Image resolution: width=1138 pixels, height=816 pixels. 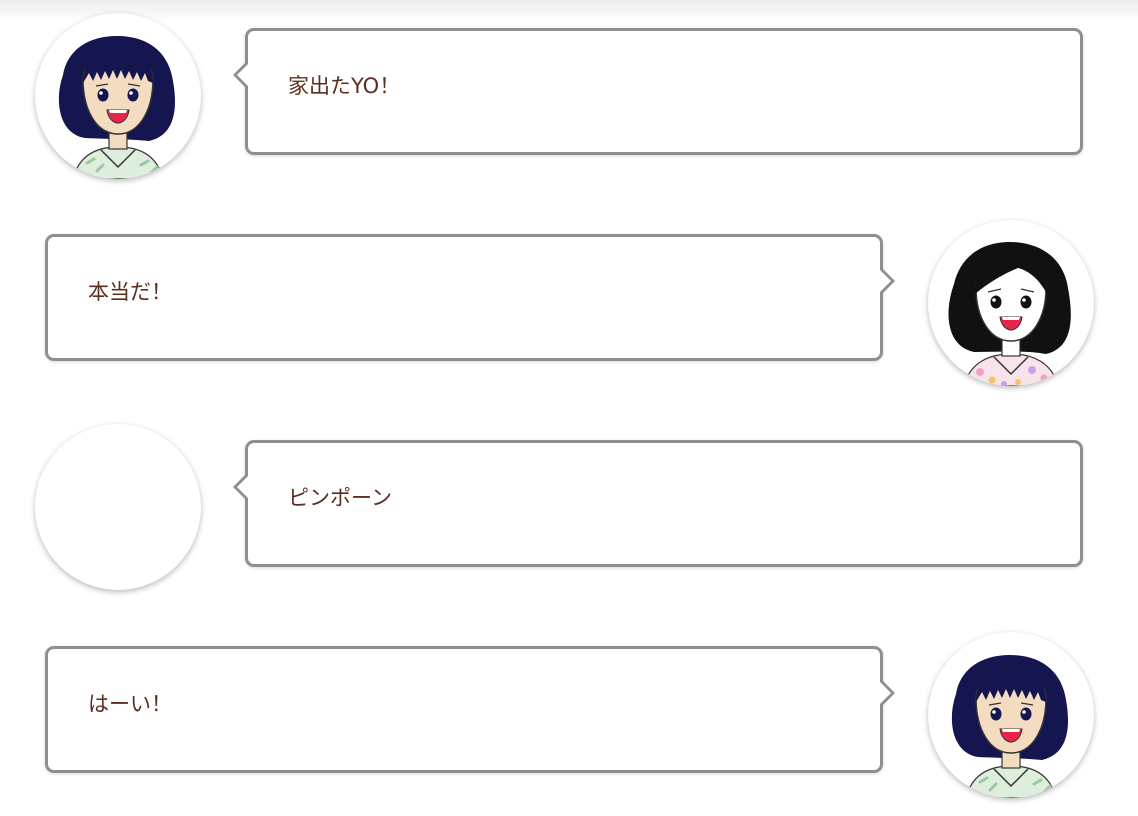 What do you see at coordinates (658, 503) in the screenshot?
I see `chat-bubble: ピンポーン` at bounding box center [658, 503].